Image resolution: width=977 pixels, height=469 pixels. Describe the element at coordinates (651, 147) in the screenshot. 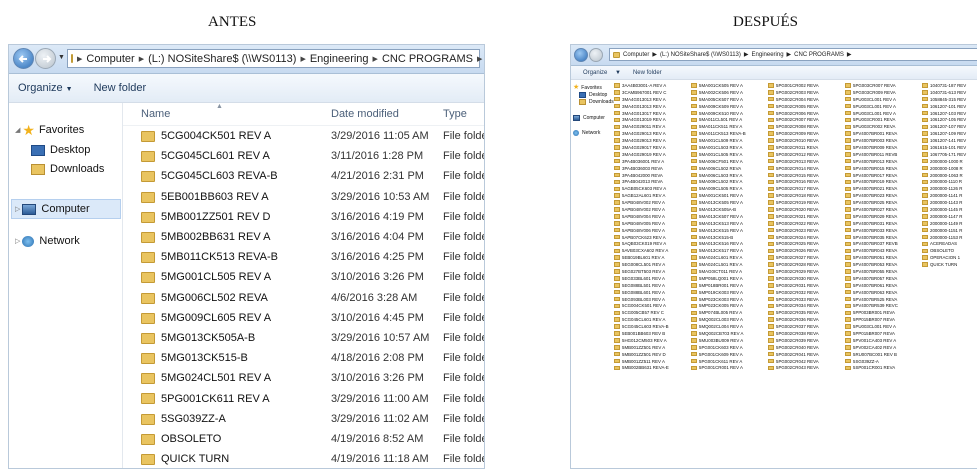

I see `list-item: 3MA4G029017 REV A` at that location.